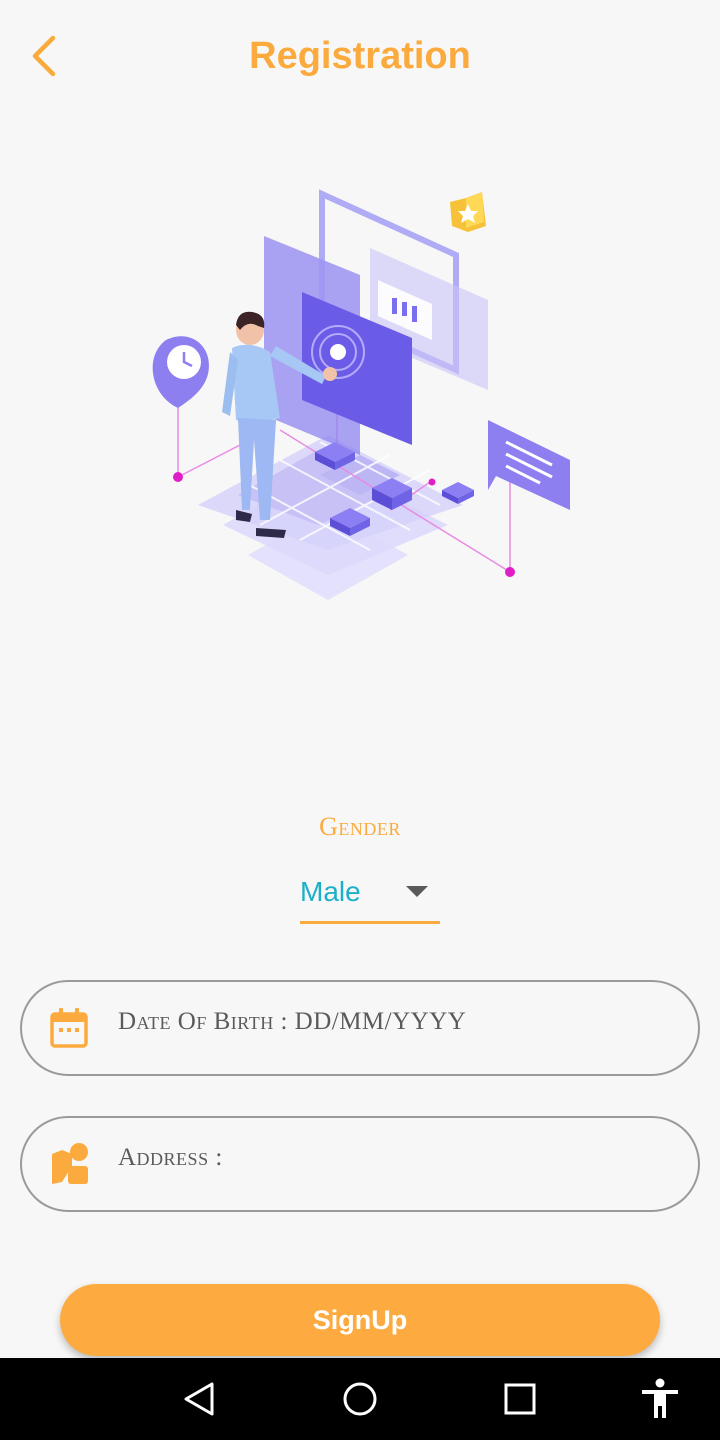 The width and height of the screenshot is (720, 1440). What do you see at coordinates (520, 1399) in the screenshot?
I see `recents-square-icon` at bounding box center [520, 1399].